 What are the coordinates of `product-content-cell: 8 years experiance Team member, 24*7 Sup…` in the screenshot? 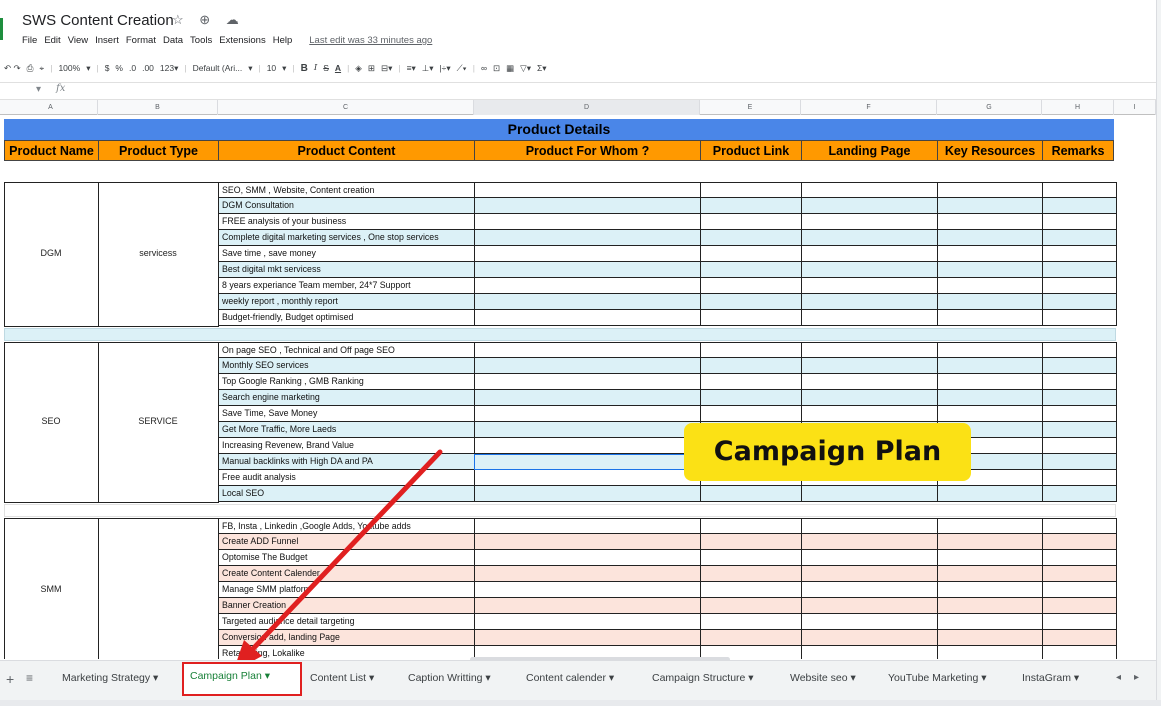 It's located at (346, 286).